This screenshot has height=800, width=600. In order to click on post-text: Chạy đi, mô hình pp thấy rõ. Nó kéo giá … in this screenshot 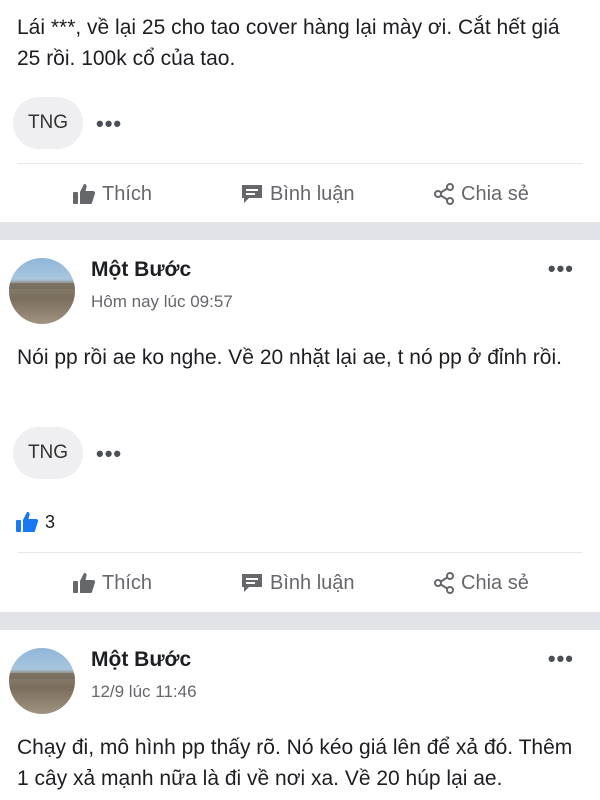, I will do `click(295, 763)`.